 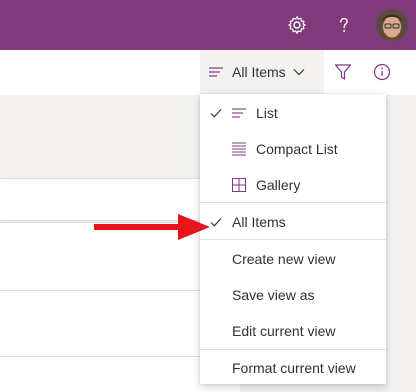 What do you see at coordinates (293, 113) in the screenshot?
I see `menu-item-list: List` at bounding box center [293, 113].